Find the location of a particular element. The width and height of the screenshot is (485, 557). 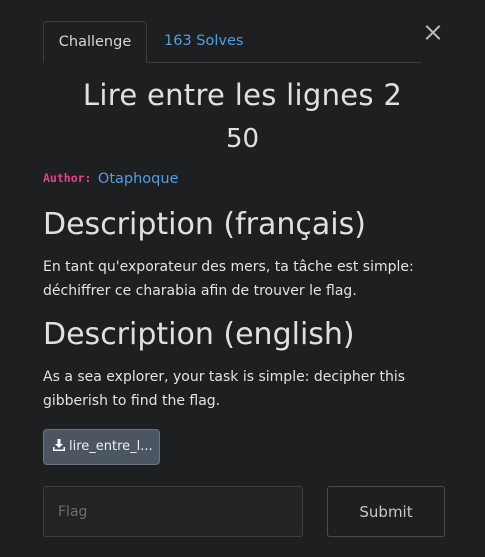

tab-bar: Challenge 163 Solves is located at coordinates (232, 42).